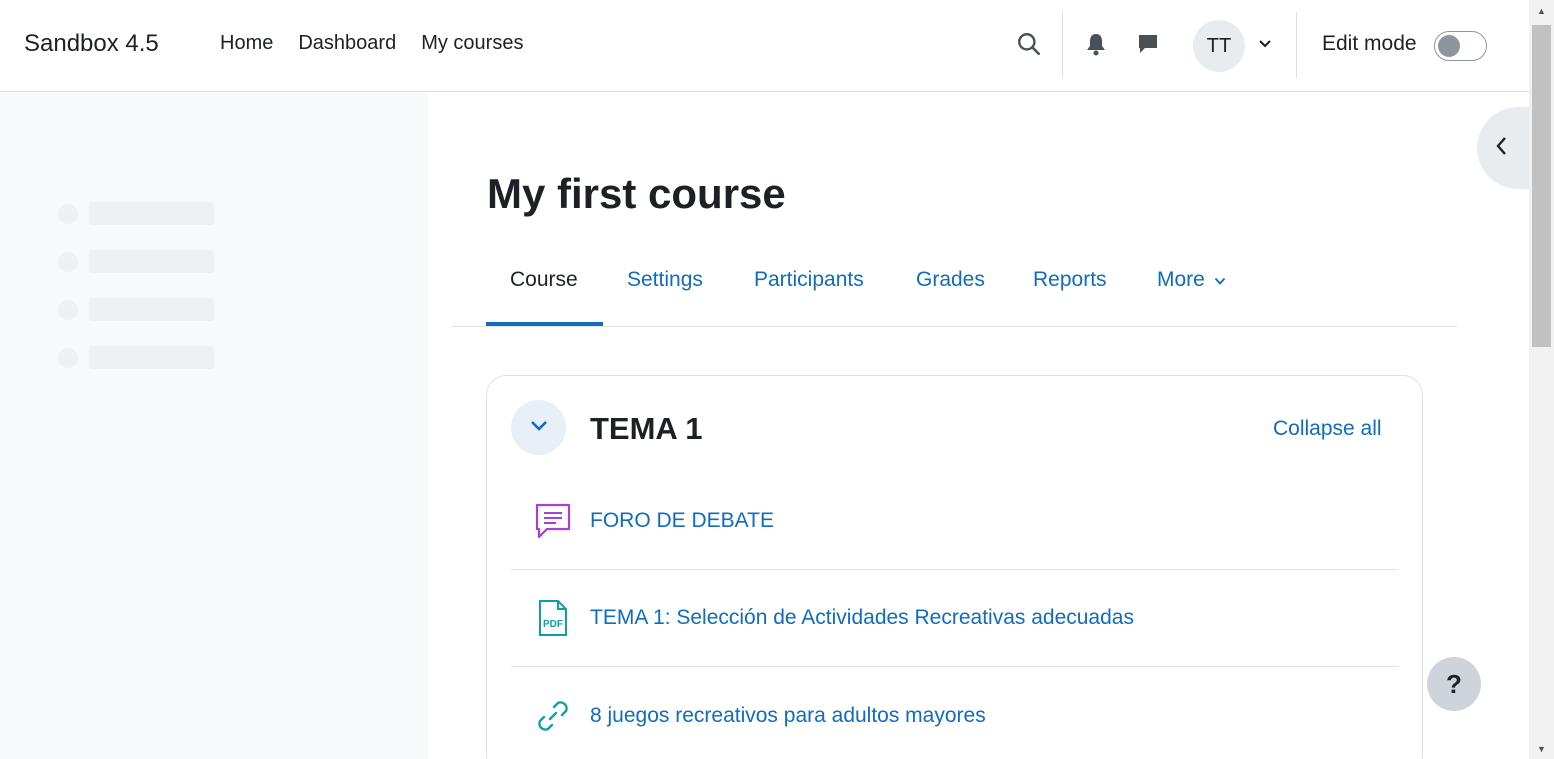  What do you see at coordinates (809, 280) in the screenshot?
I see `tab-participants: Participants` at bounding box center [809, 280].